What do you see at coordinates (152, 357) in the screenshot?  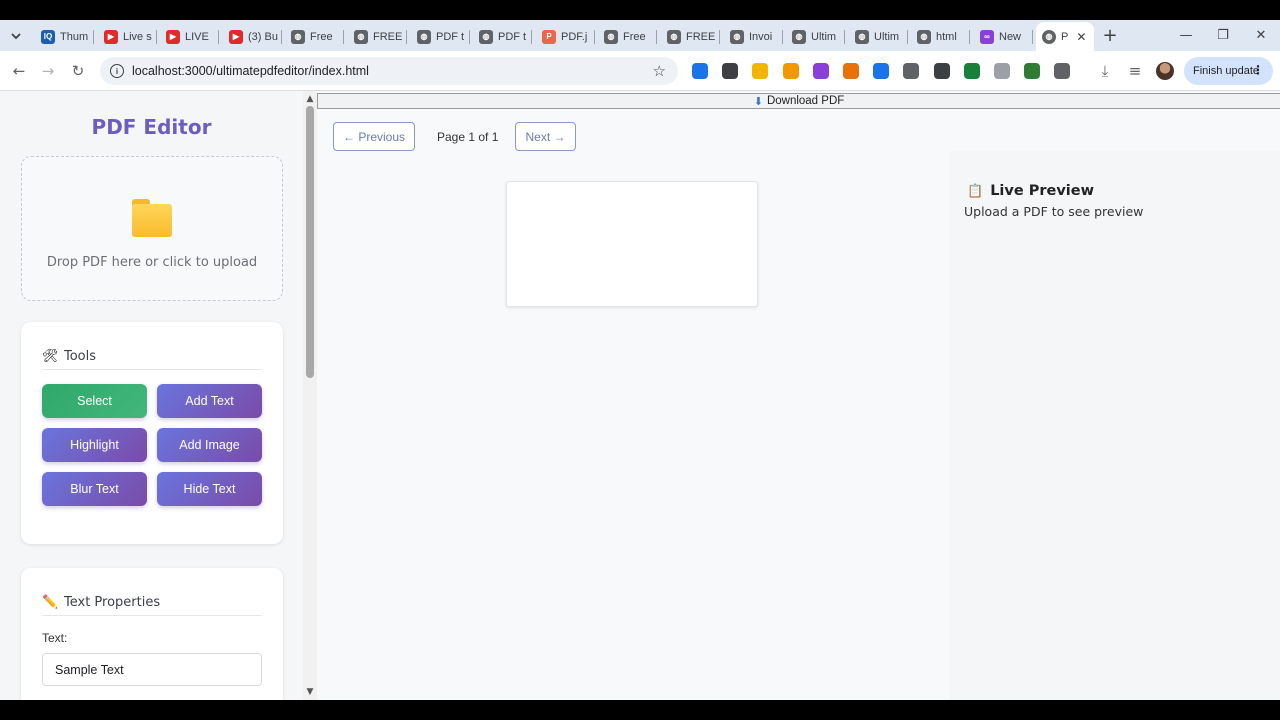 I see `tools-card-header: 🛠 Tools` at bounding box center [152, 357].